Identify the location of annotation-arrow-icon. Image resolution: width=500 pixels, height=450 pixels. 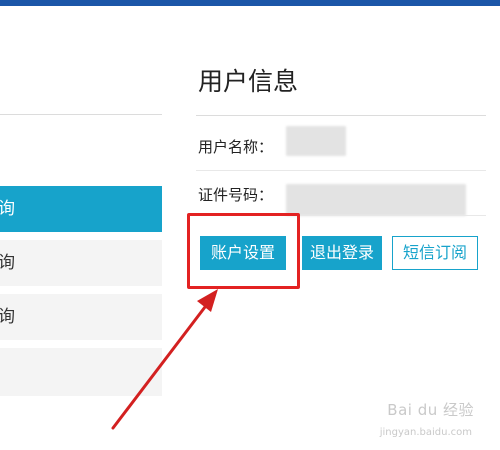
(164, 359).